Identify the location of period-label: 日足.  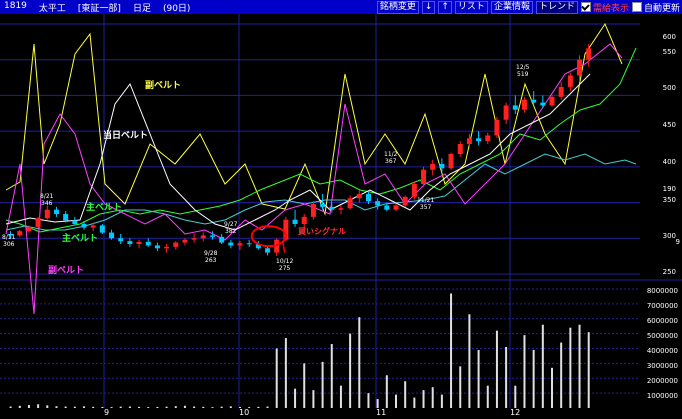
(141, 8).